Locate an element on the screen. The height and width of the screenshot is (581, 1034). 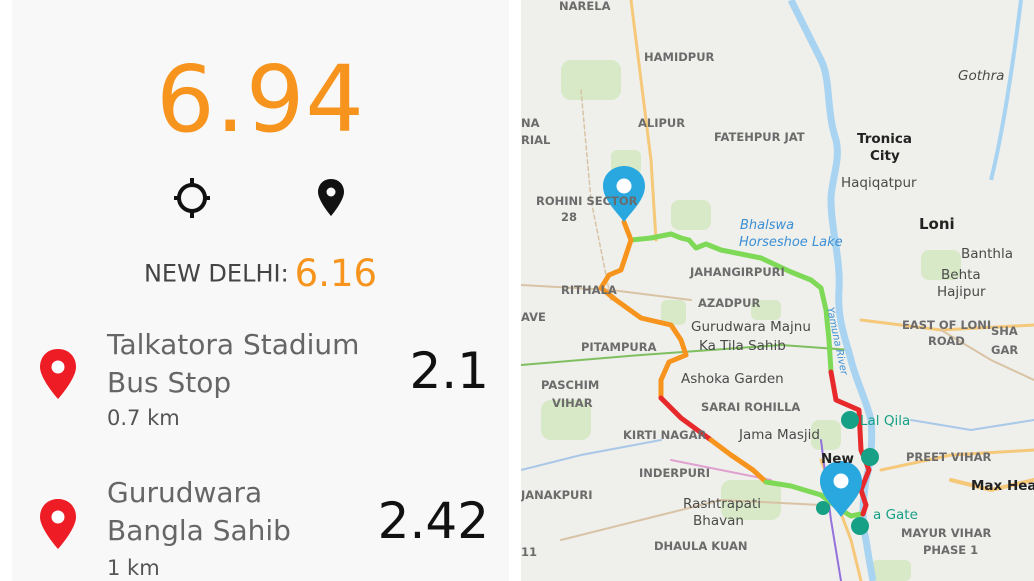
svg-text: SARAI ROHILLA is located at coordinates (750, 407).